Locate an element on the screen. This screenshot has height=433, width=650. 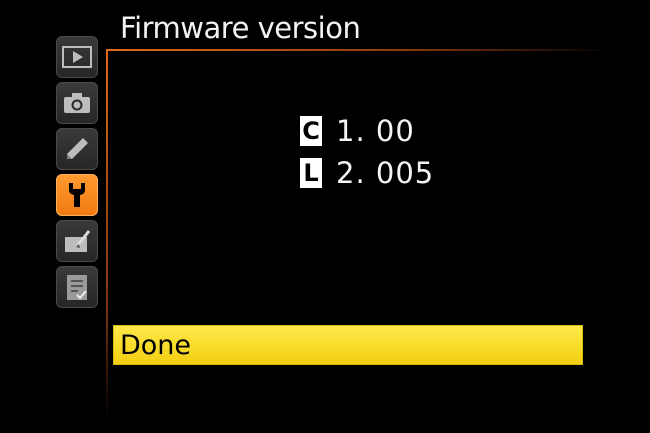
retouch-icon is located at coordinates (77, 241).